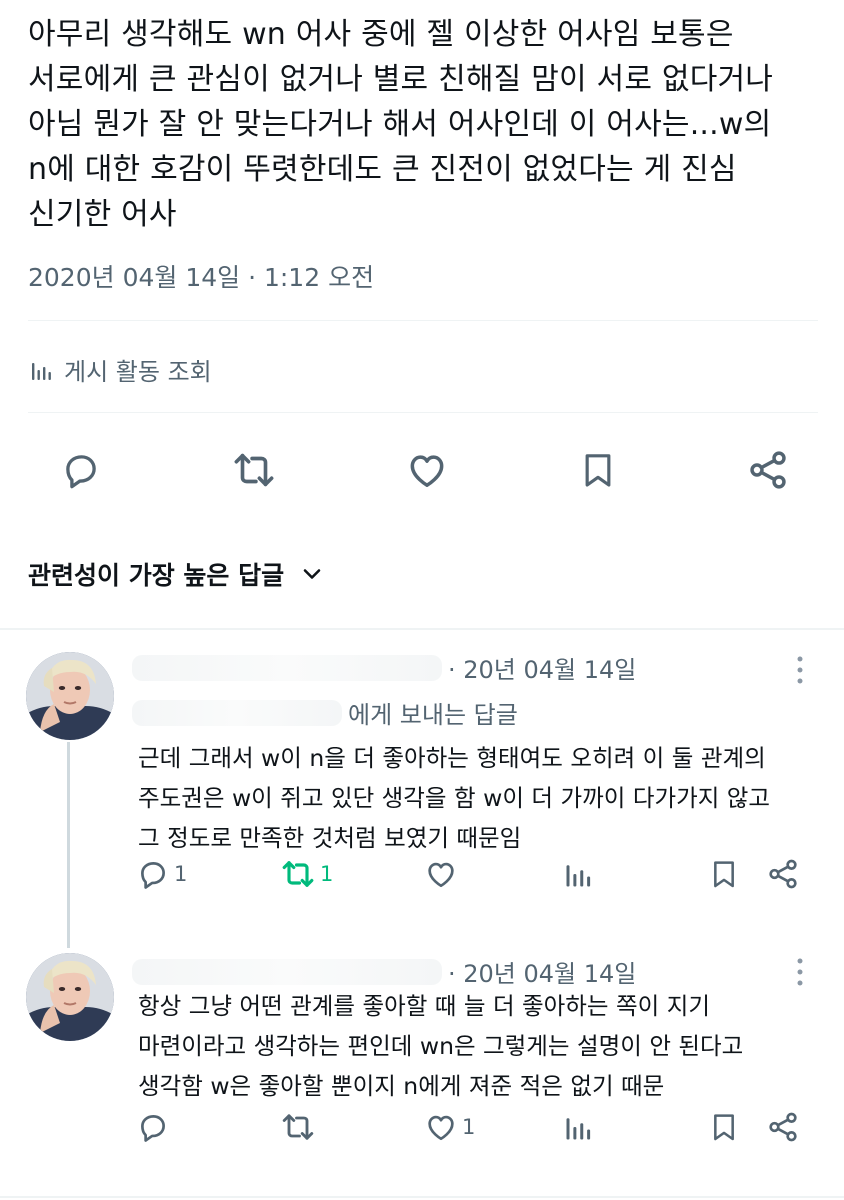  I want to click on redacted-replied-user, so click(237, 712).